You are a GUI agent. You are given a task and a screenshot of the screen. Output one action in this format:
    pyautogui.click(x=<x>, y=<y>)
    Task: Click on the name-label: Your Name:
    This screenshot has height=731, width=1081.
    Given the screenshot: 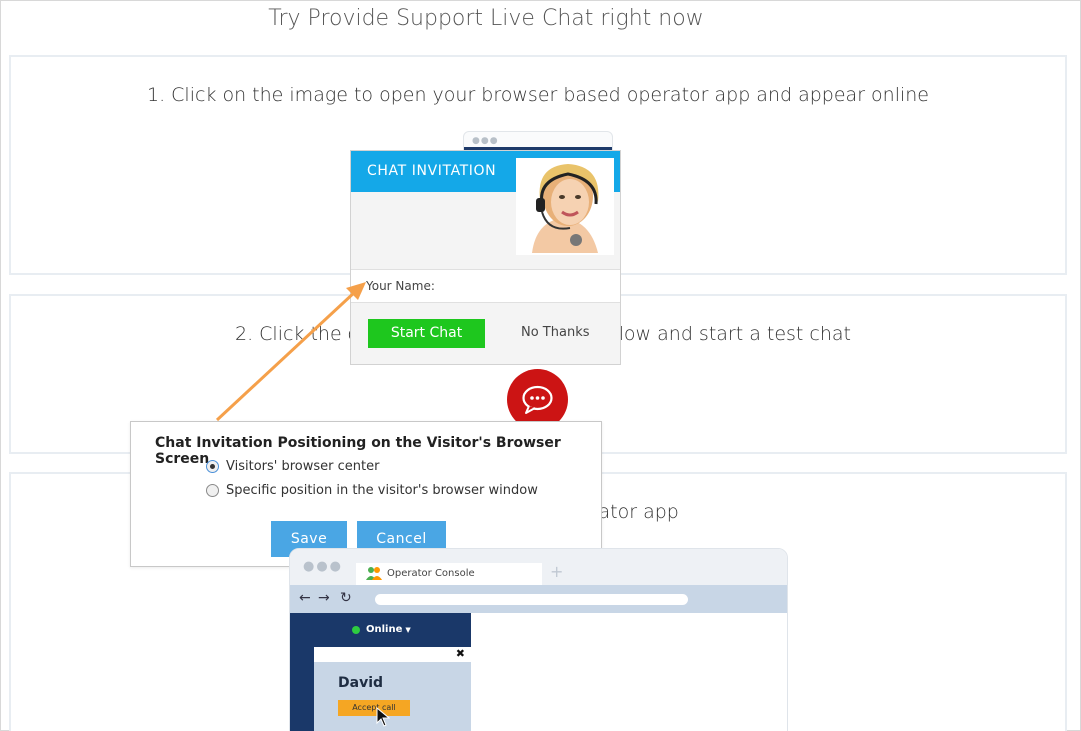 What is the action you would take?
    pyautogui.click(x=400, y=286)
    